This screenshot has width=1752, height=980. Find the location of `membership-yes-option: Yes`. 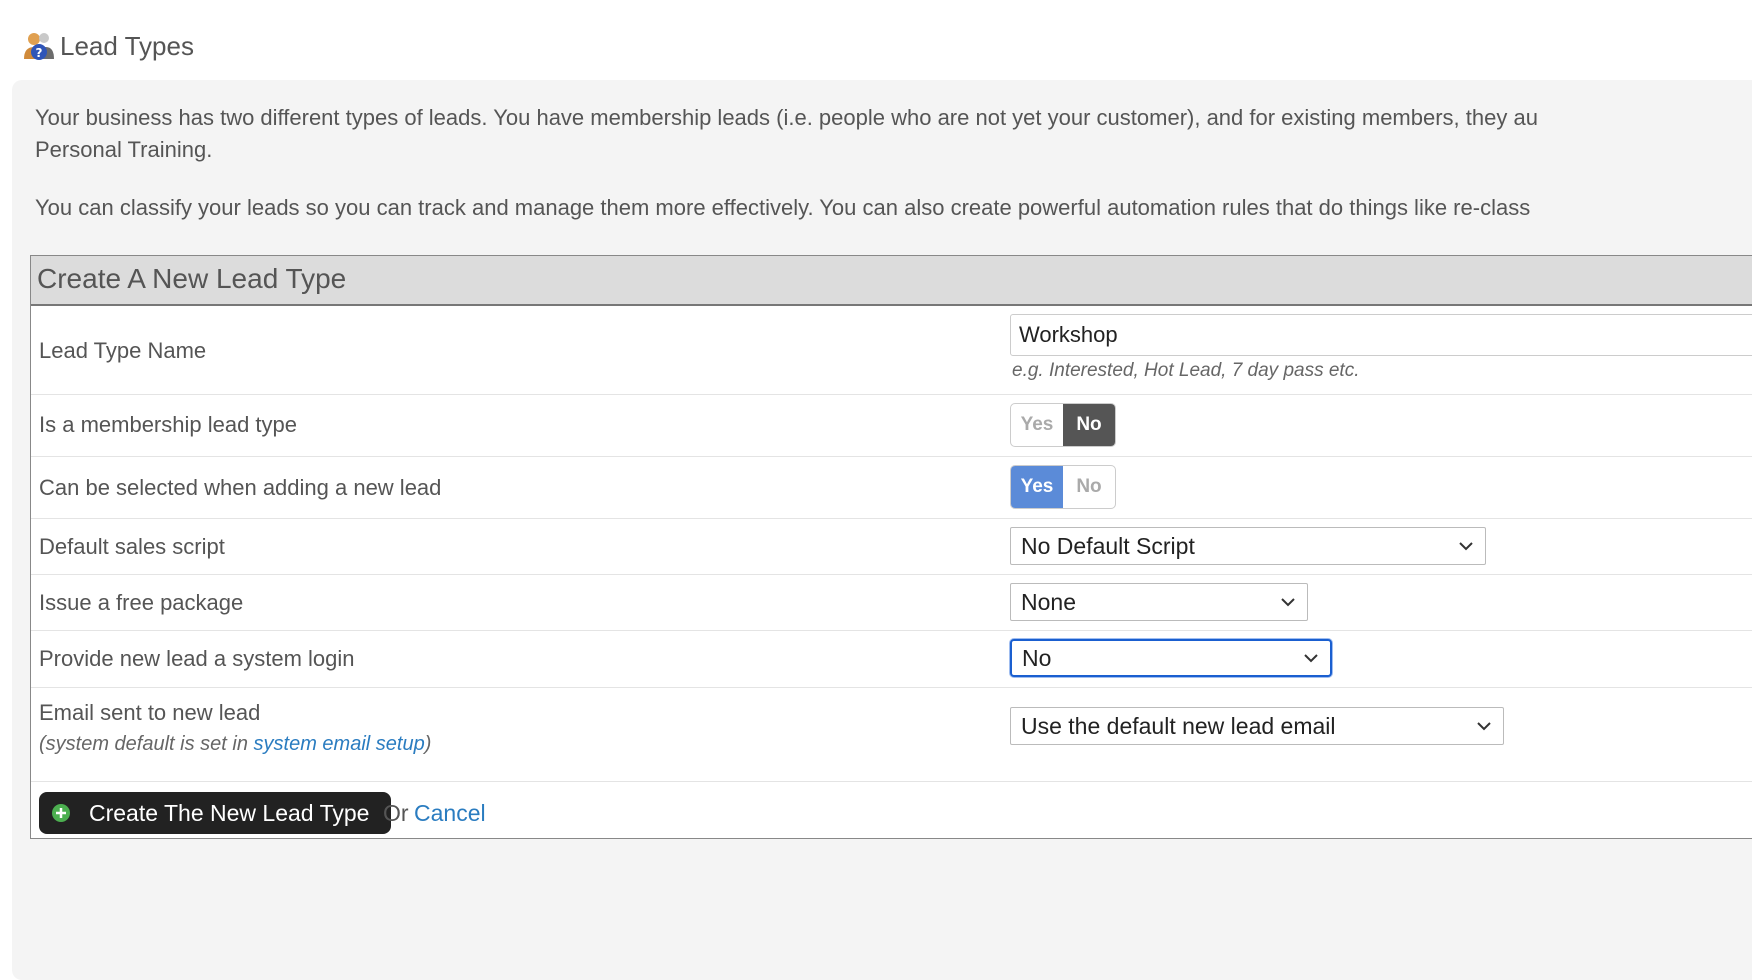

membership-yes-option: Yes is located at coordinates (1037, 425).